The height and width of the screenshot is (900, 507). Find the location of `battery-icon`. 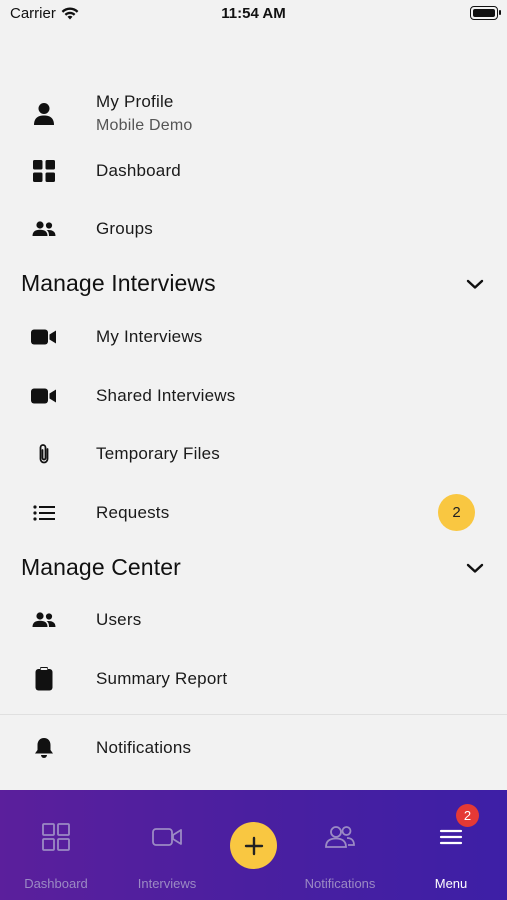

battery-icon is located at coordinates (485, 13).